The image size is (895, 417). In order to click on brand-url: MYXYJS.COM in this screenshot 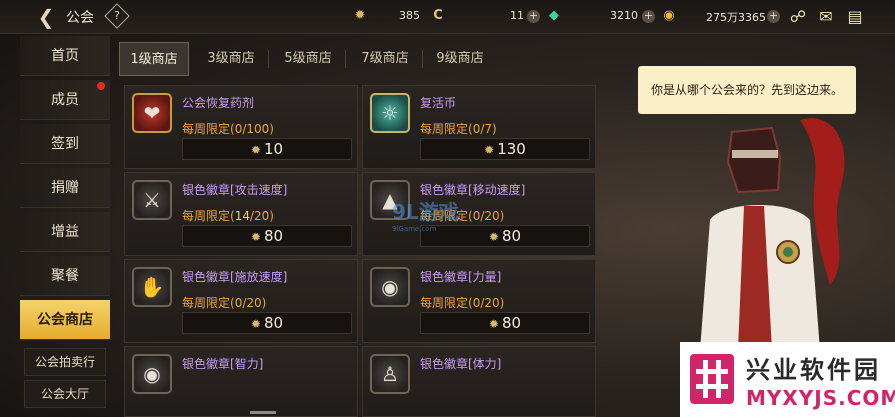, I will do `click(820, 398)`.